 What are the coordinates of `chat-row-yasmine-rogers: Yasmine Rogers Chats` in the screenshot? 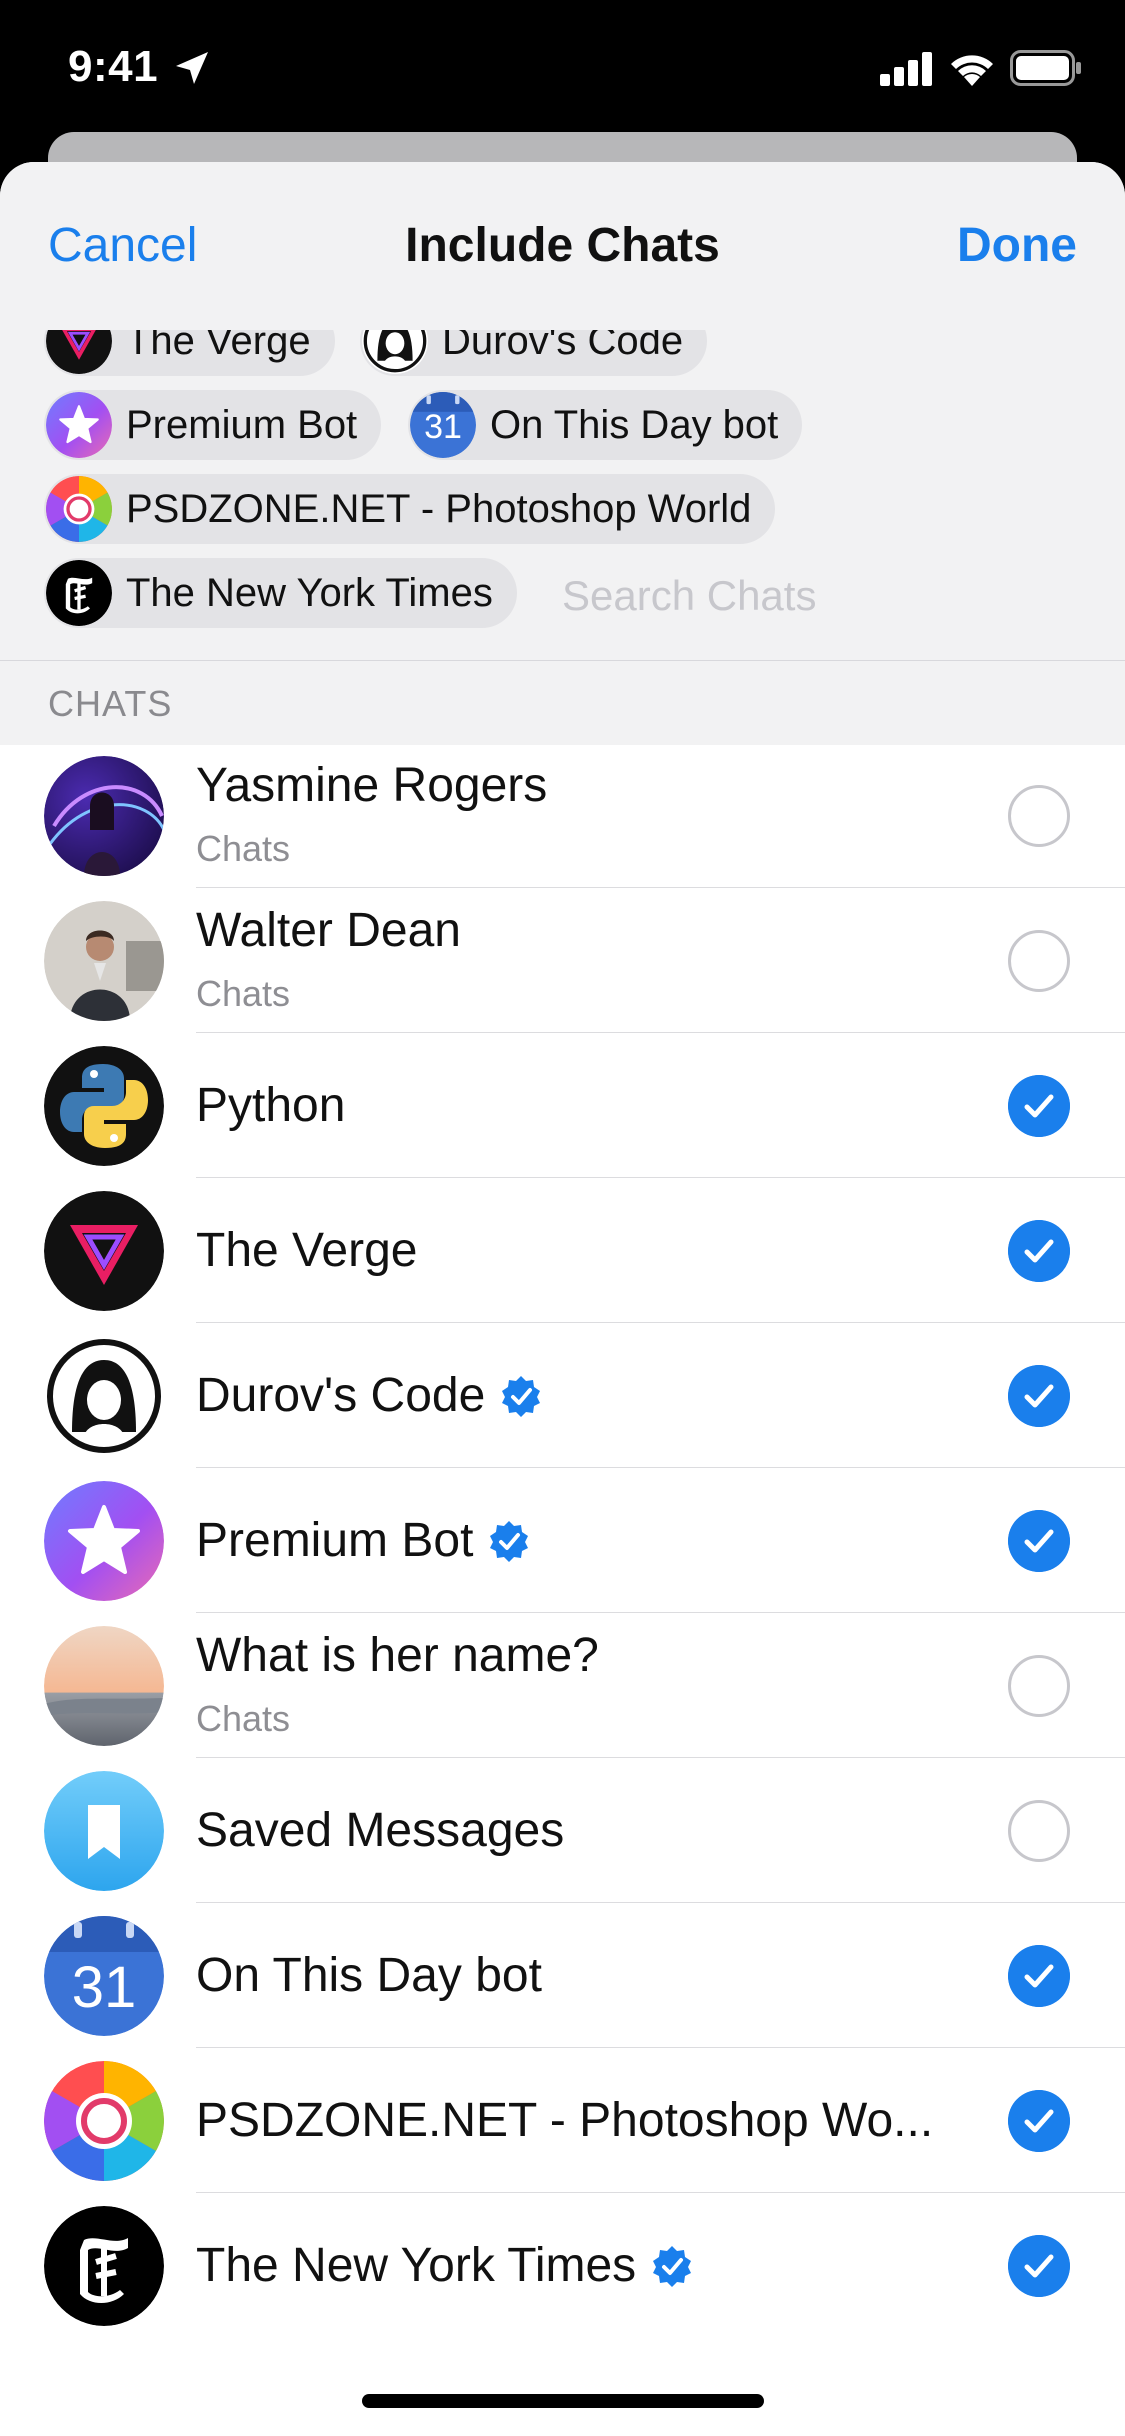 It's located at (562, 816).